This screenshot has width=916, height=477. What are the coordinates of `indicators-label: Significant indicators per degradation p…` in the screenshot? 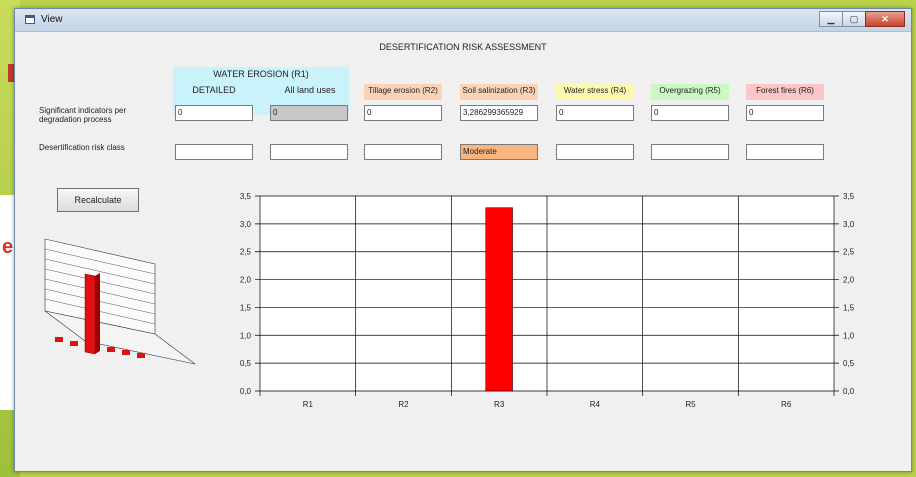 It's located at (83, 115).